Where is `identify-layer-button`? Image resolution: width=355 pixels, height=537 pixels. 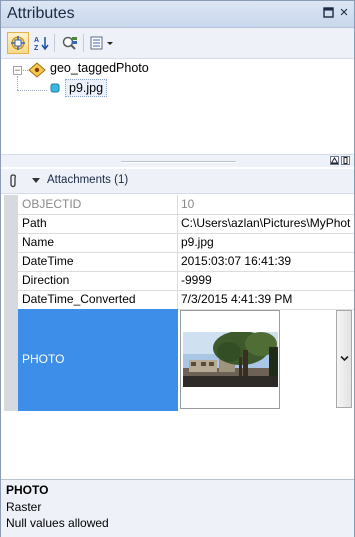
identify-layer-button is located at coordinates (69, 43).